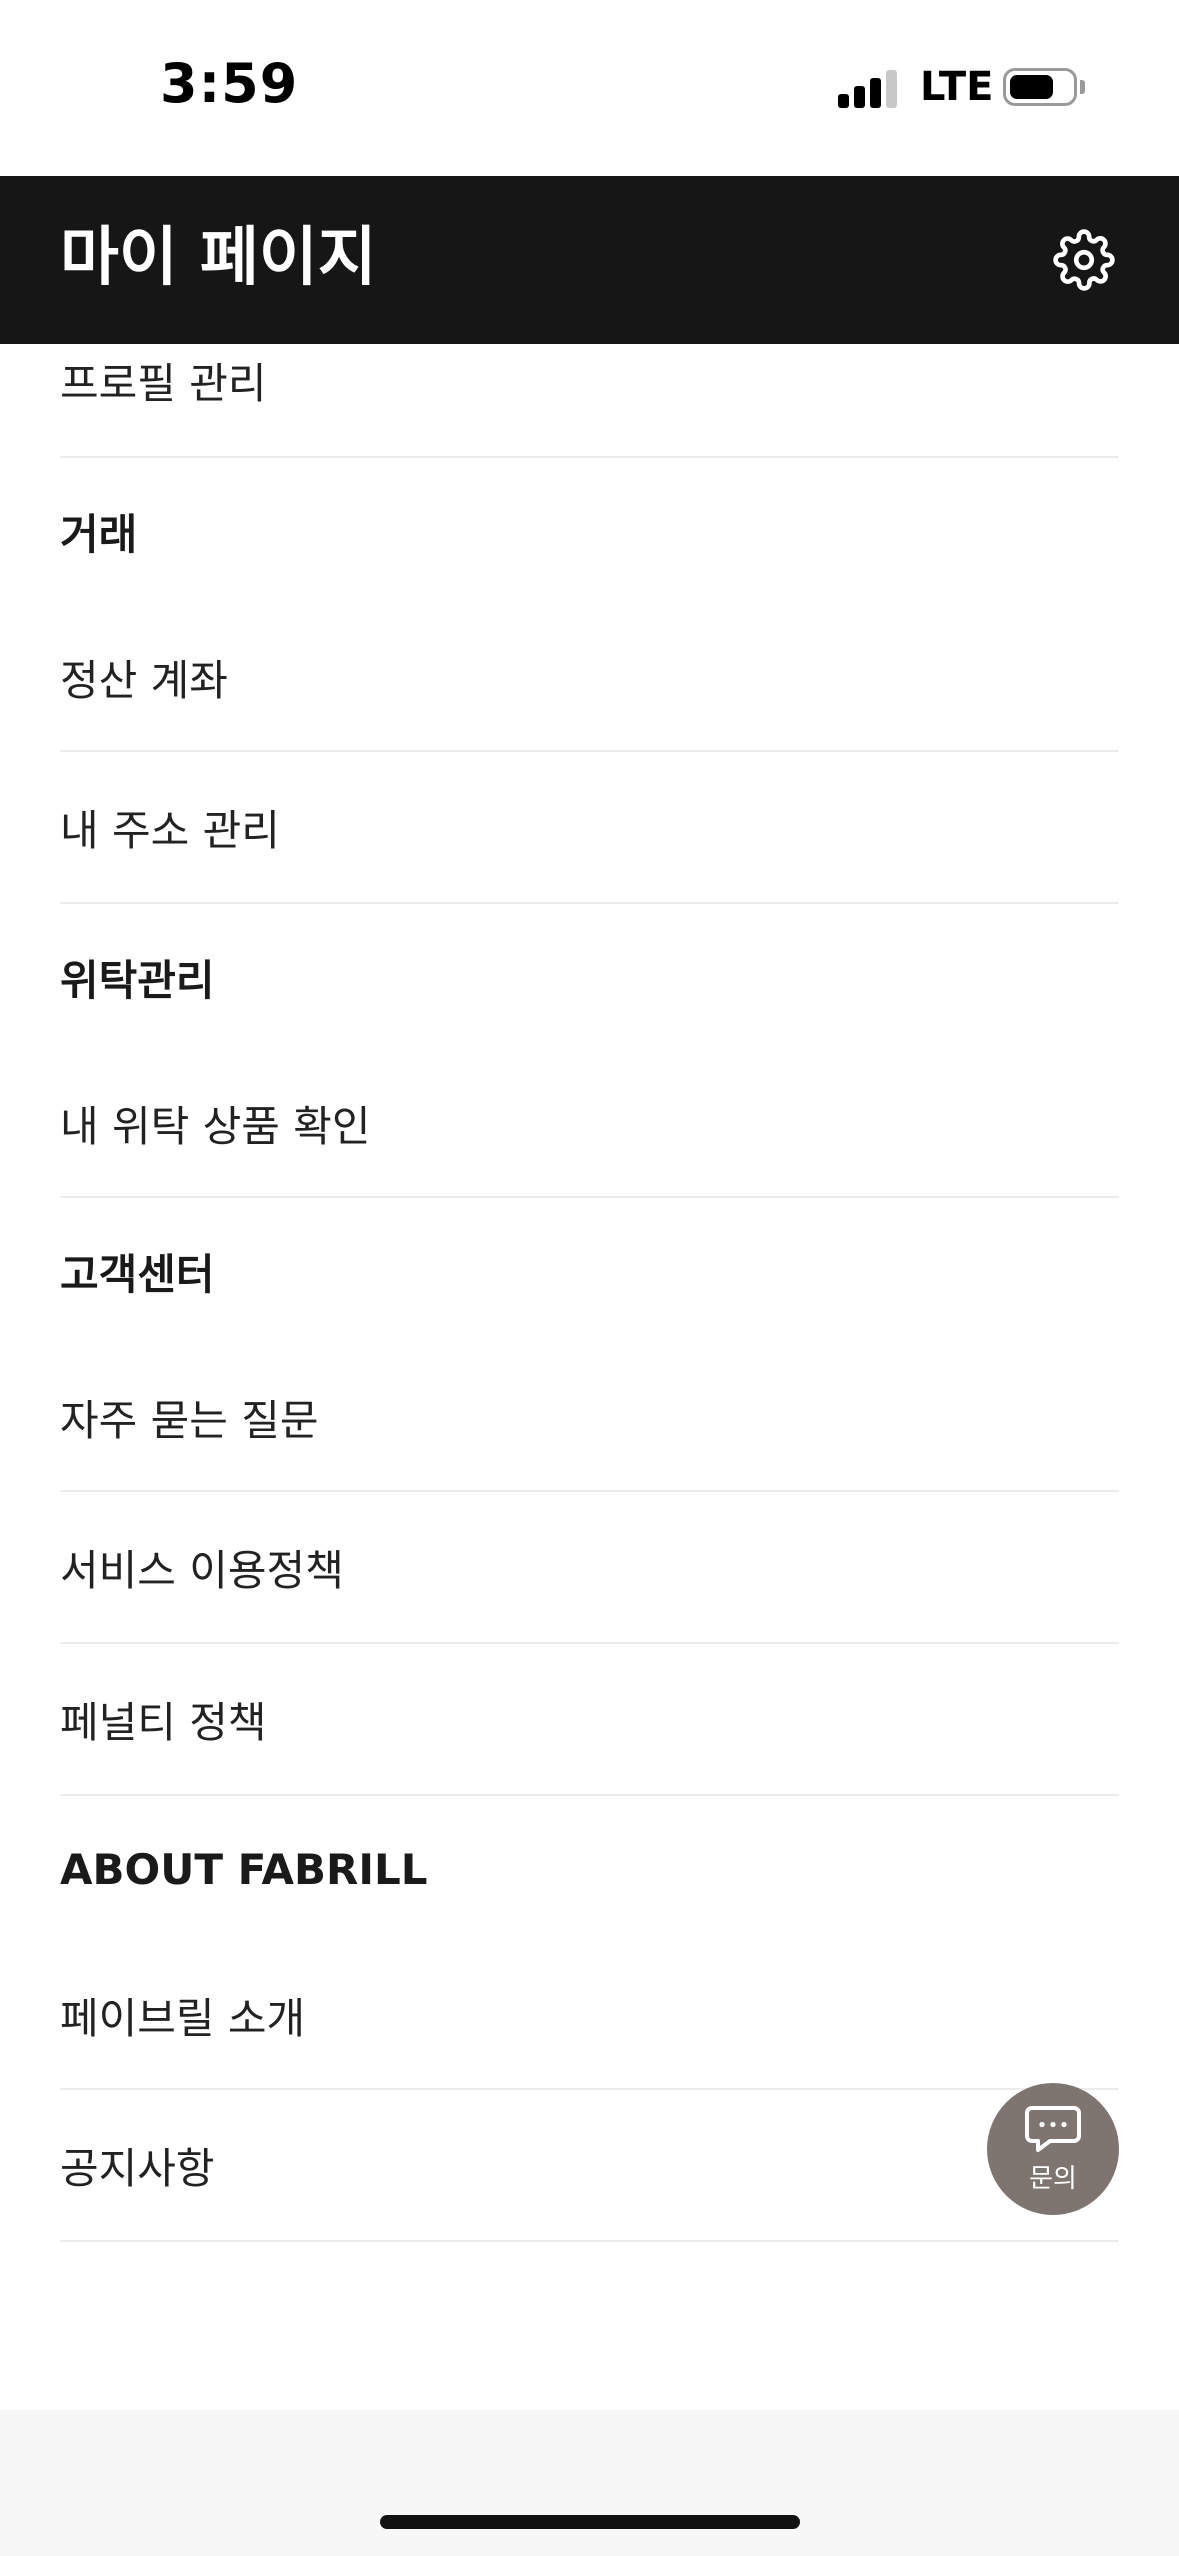 This screenshot has width=1179, height=2556. What do you see at coordinates (244, 1869) in the screenshot?
I see `section-title-about: ABOUT FABRILL` at bounding box center [244, 1869].